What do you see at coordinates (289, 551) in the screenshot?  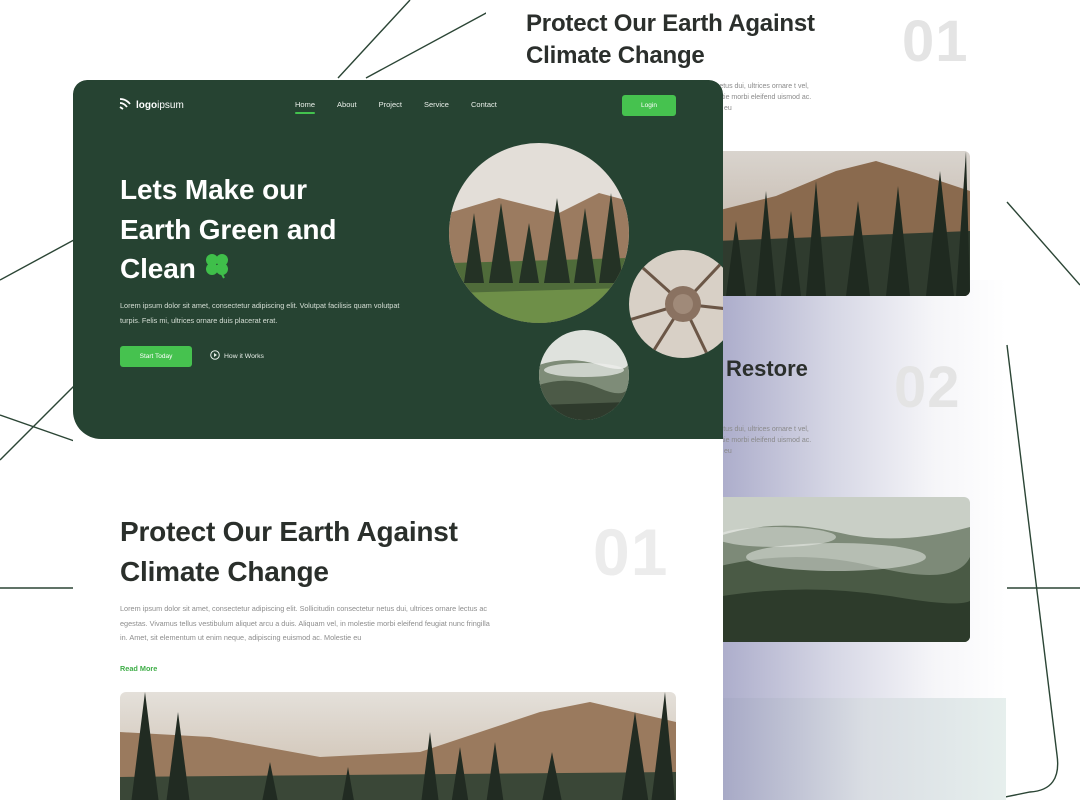 I see `section-title: Protect Our Earth Against Climate Change` at bounding box center [289, 551].